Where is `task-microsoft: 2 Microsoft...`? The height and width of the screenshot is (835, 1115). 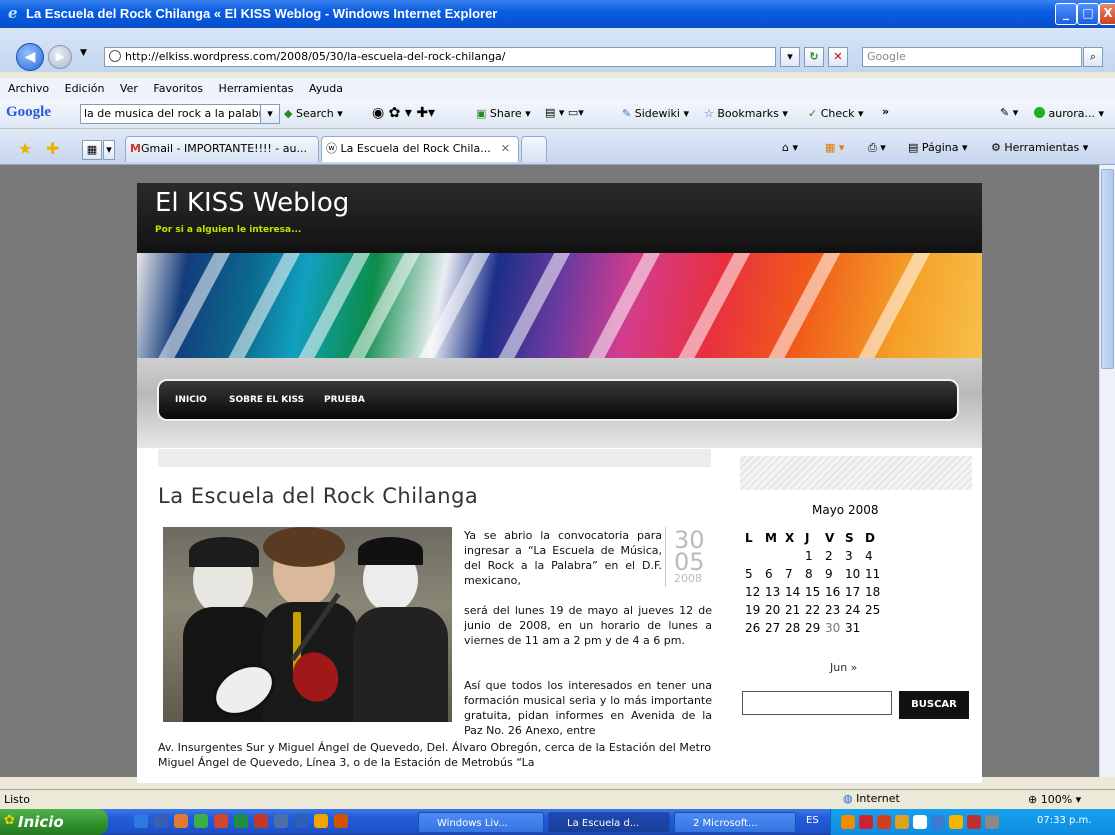
task-microsoft: 2 Microsoft... is located at coordinates (735, 822).